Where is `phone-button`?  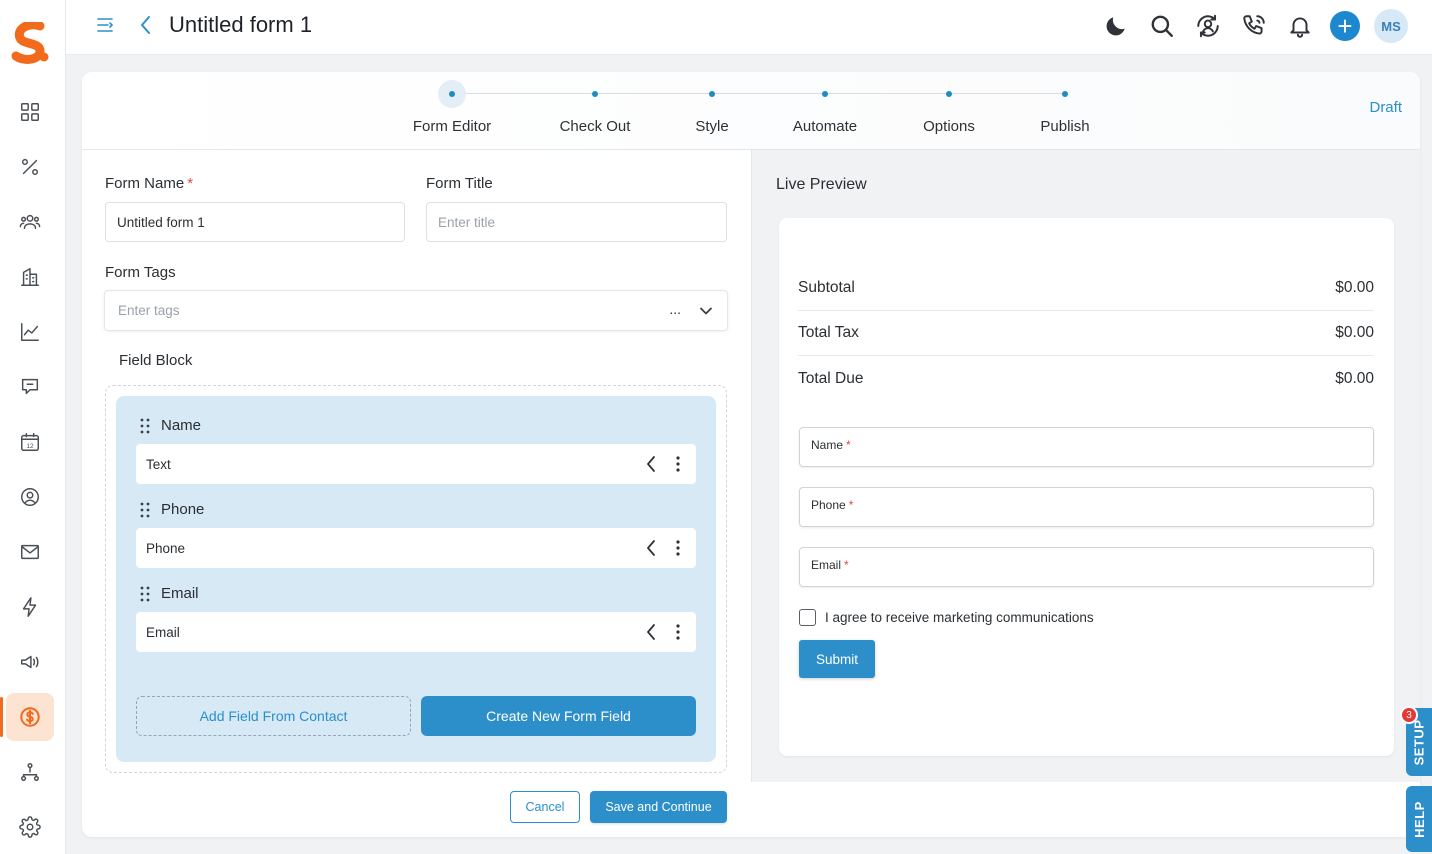
phone-button is located at coordinates (1254, 26).